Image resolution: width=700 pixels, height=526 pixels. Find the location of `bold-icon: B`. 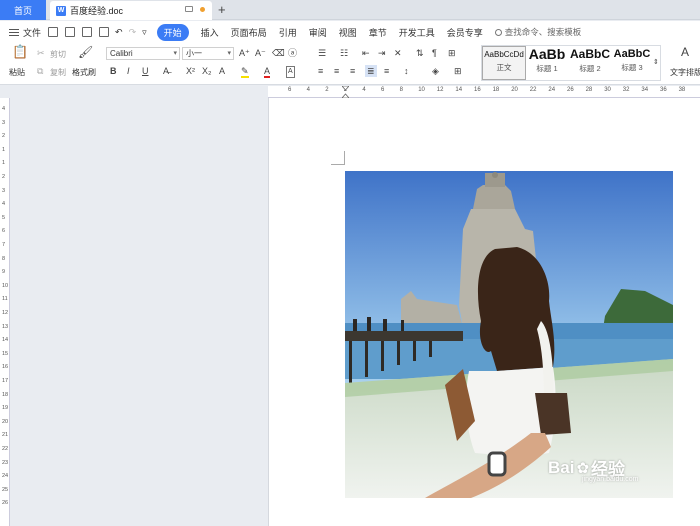

bold-icon: B is located at coordinates (113, 71).